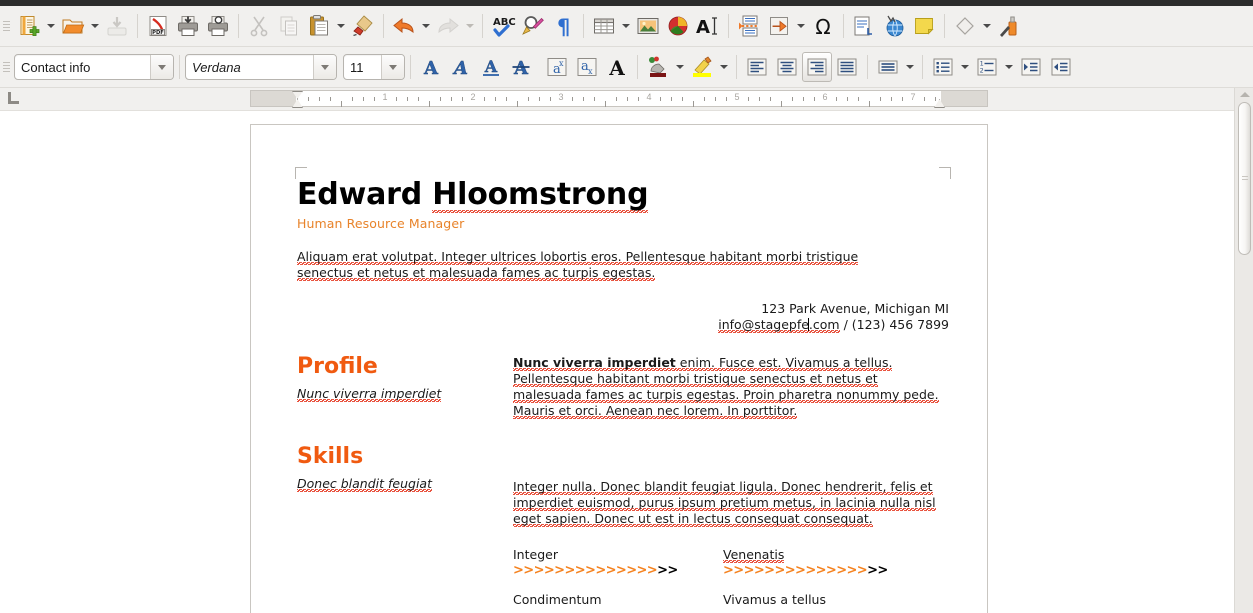 The image size is (1253, 613). Describe the element at coordinates (158, 26) in the screenshot. I see `export-pdf-button: PDF` at that location.